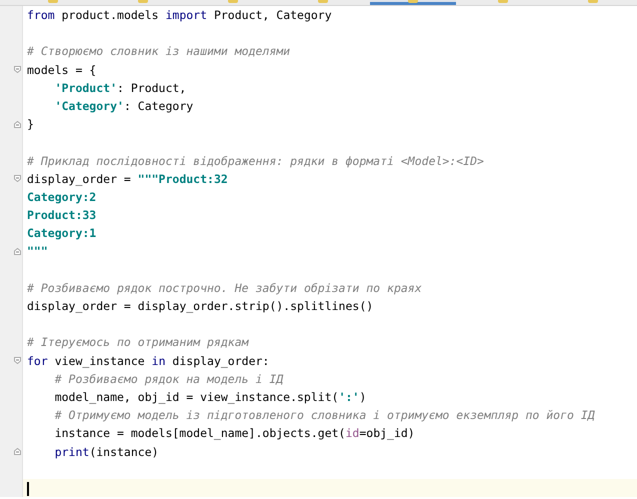 This screenshot has width=637, height=499. Describe the element at coordinates (72, 451) in the screenshot. I see `code-builtin: print` at that location.